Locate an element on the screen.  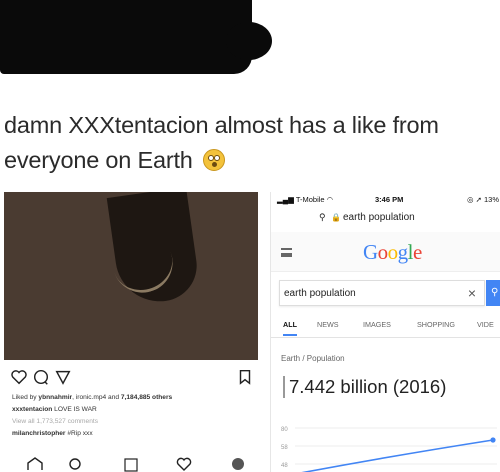
lock-icon: 🔒 is located at coordinates (336, 217).